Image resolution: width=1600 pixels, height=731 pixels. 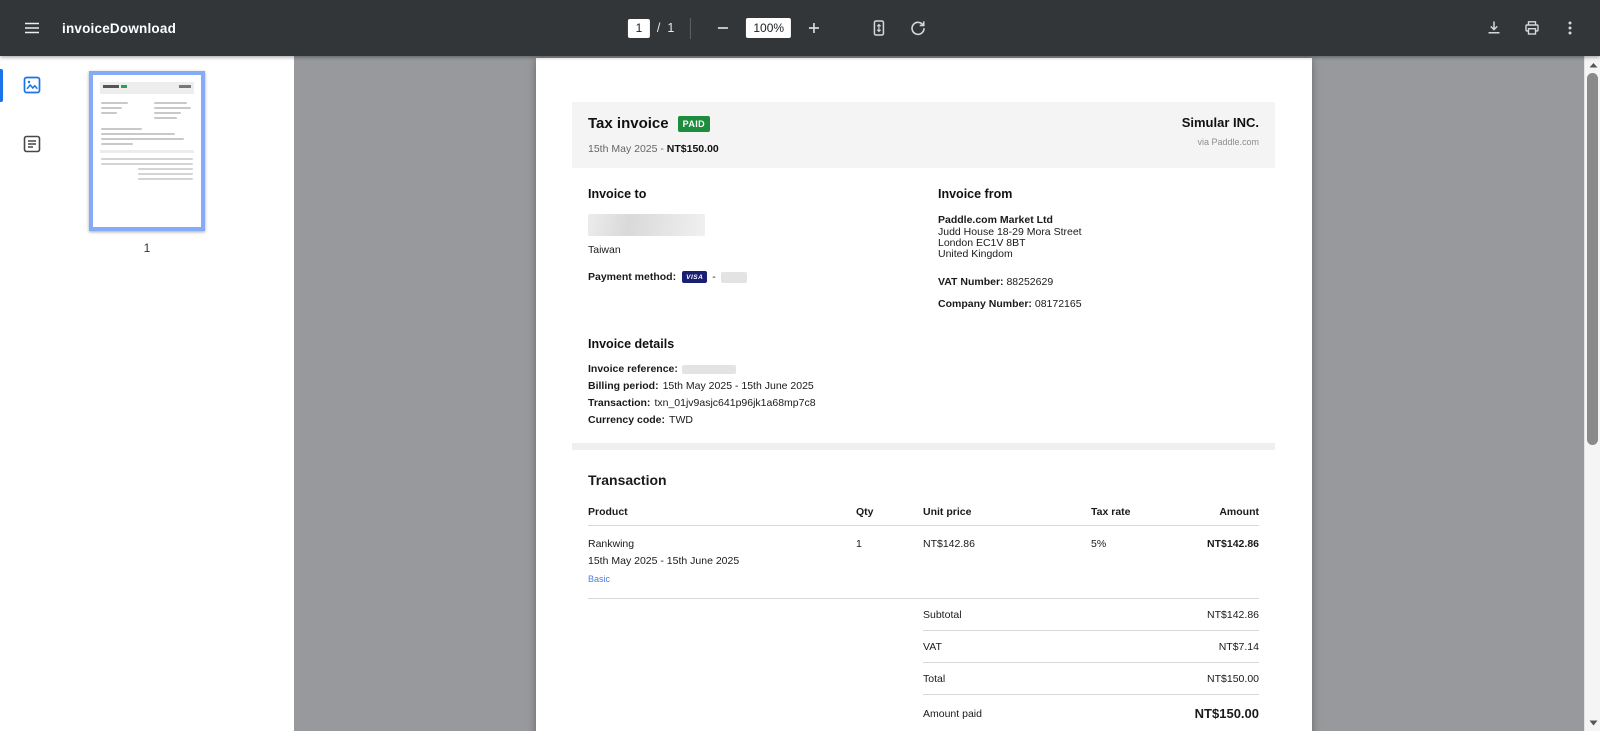 I want to click on product-period: 15th May 2025 - 15th June 2025, so click(x=664, y=561).